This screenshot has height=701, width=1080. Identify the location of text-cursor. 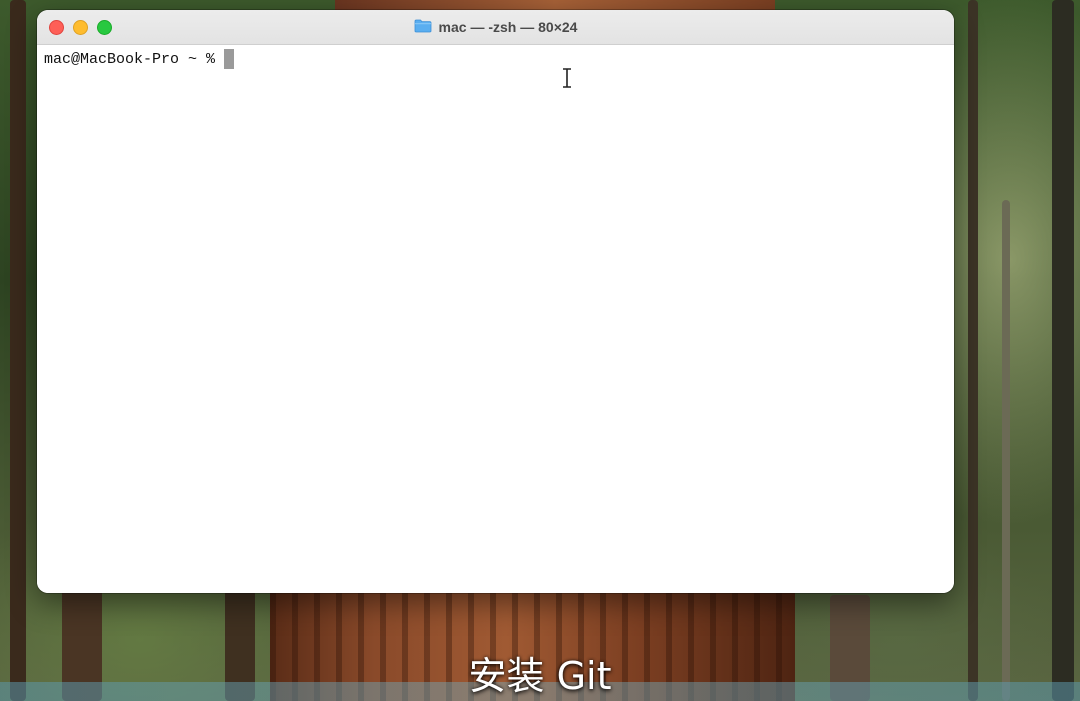
(229, 59).